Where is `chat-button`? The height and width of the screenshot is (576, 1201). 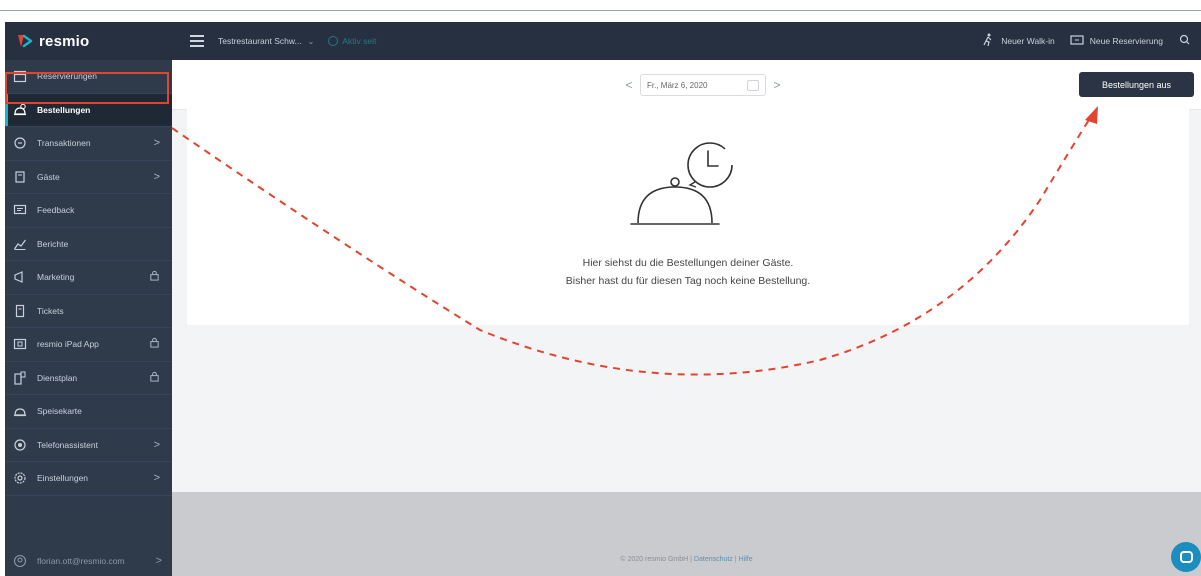
chat-button is located at coordinates (1186, 557).